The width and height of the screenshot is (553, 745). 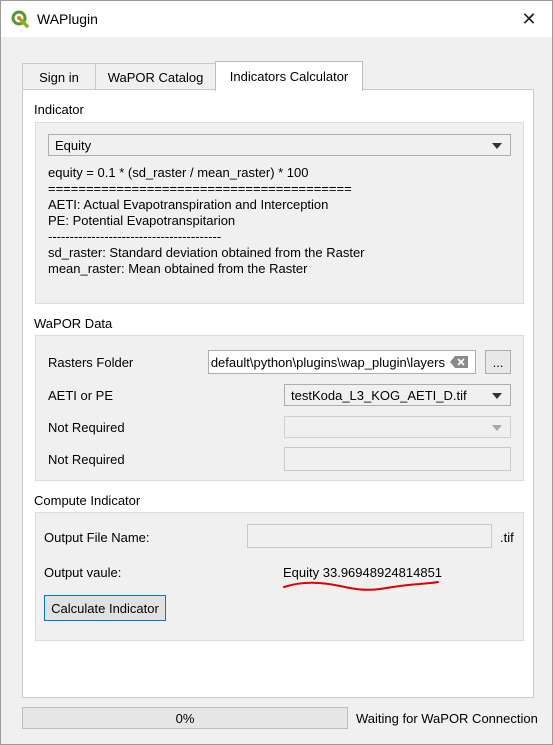 I want to click on aeti-selected-value: testKoda_L3_KOG_AETI_D.tif, so click(x=379, y=395).